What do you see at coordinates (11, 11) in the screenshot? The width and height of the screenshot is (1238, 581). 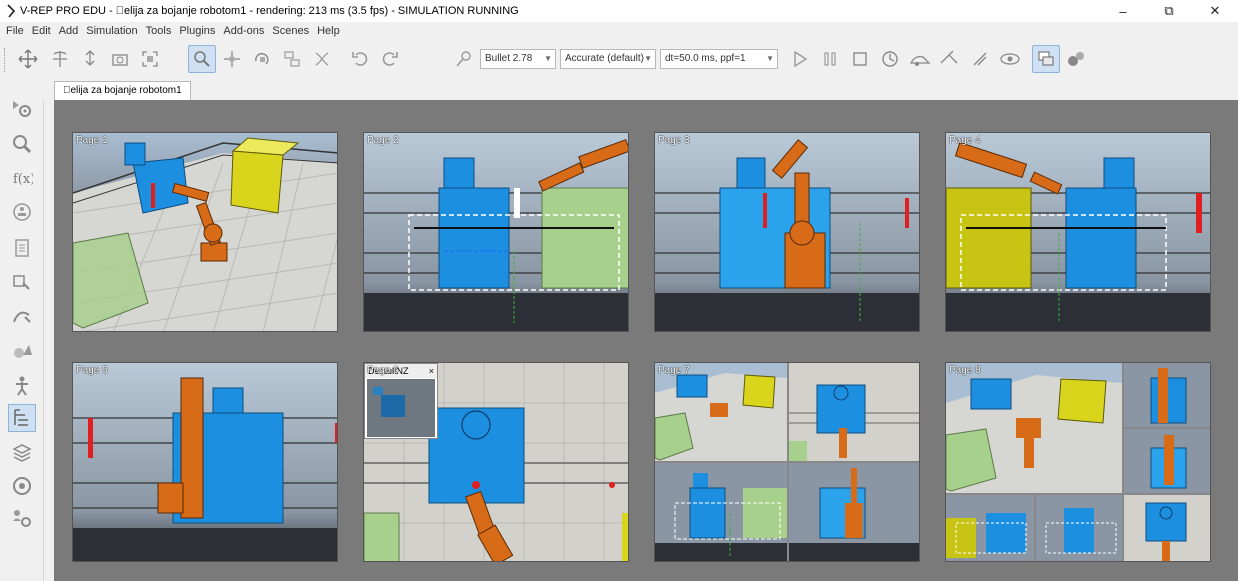 I see `vrep-logo-icon` at bounding box center [11, 11].